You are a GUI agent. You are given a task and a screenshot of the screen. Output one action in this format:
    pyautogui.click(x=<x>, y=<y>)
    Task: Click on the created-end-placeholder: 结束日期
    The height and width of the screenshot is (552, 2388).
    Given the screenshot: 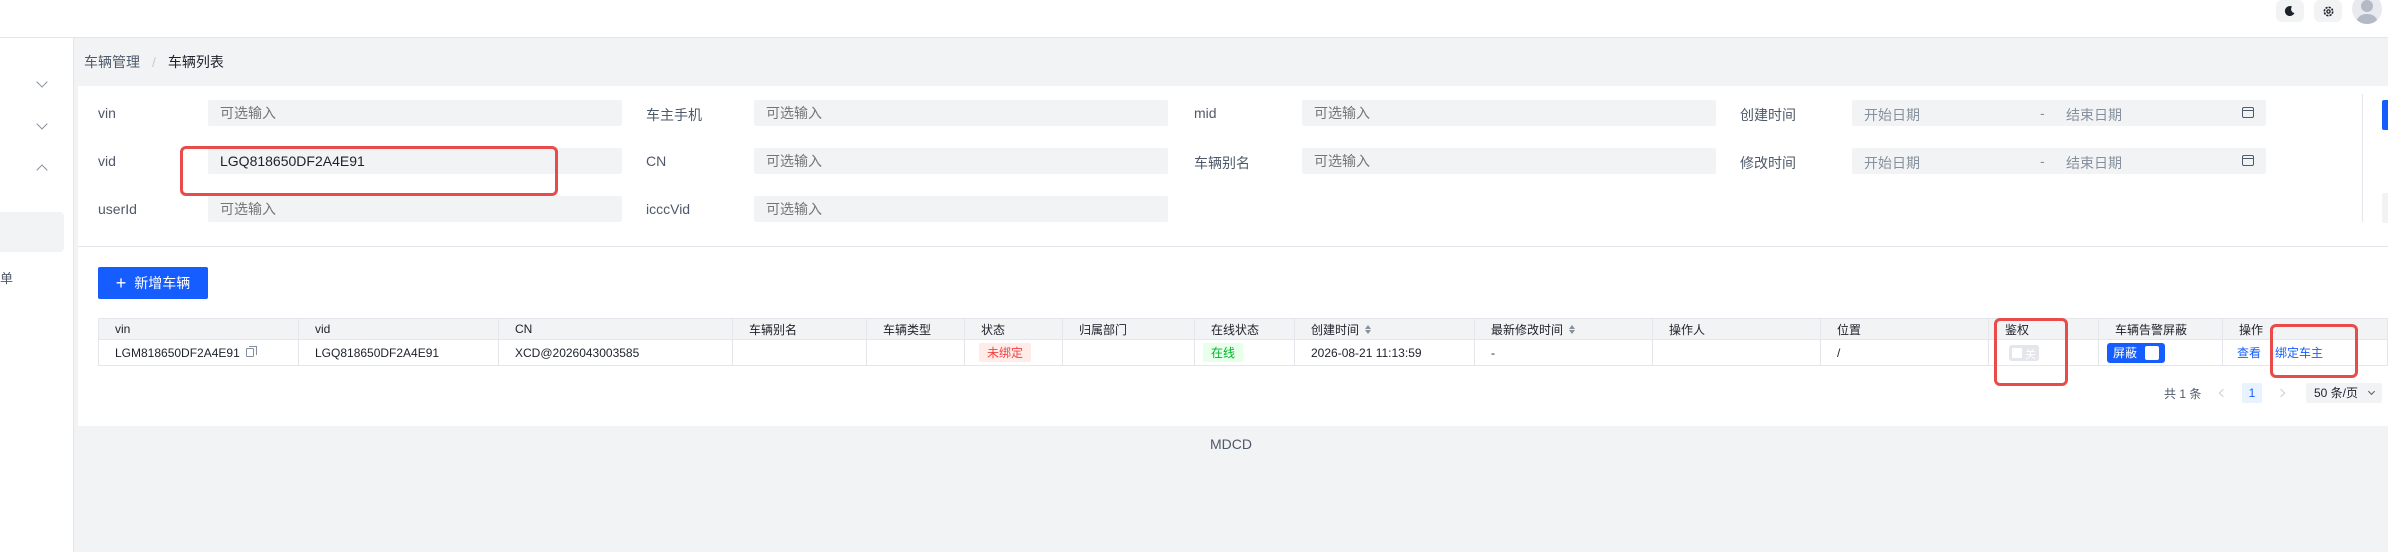 What is the action you would take?
    pyautogui.click(x=2094, y=115)
    